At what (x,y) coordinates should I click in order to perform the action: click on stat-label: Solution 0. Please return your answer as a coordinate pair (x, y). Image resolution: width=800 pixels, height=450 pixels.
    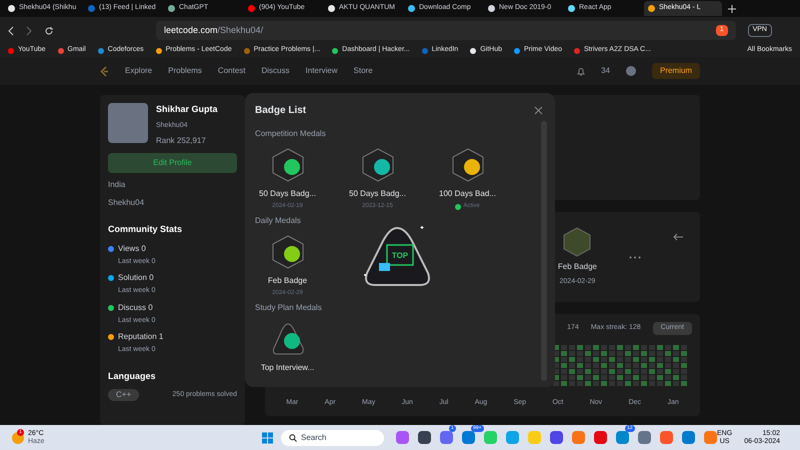
    Looking at the image, I should click on (136, 278).